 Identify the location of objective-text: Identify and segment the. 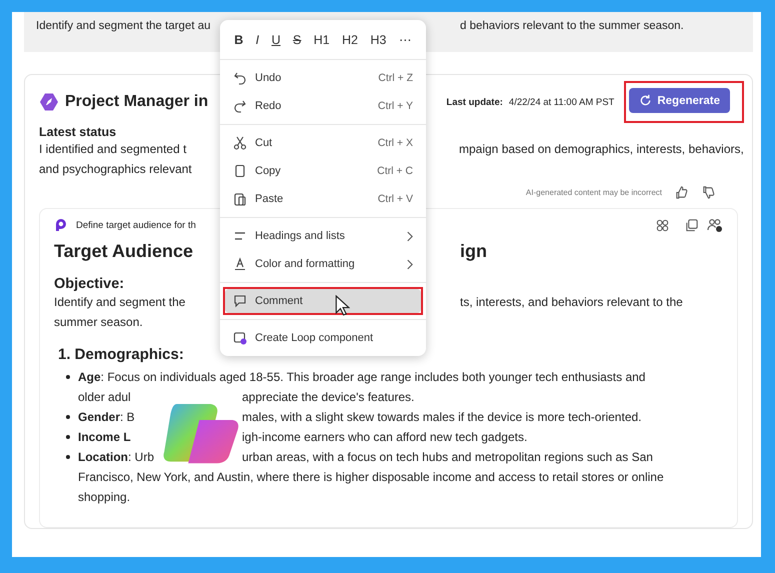
(120, 302).